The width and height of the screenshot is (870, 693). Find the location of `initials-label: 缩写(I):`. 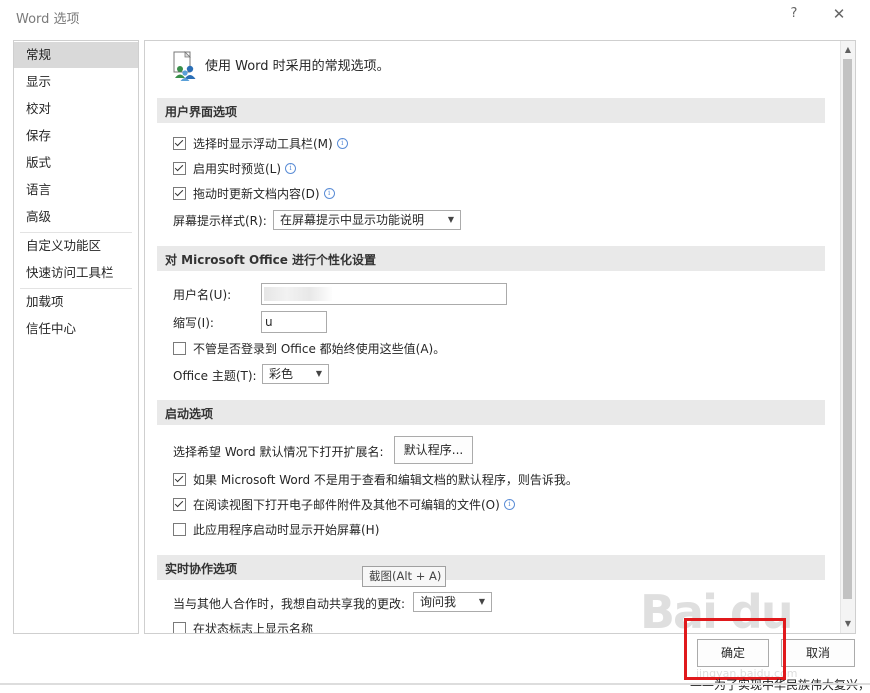

initials-label: 缩写(I): is located at coordinates (193, 322).